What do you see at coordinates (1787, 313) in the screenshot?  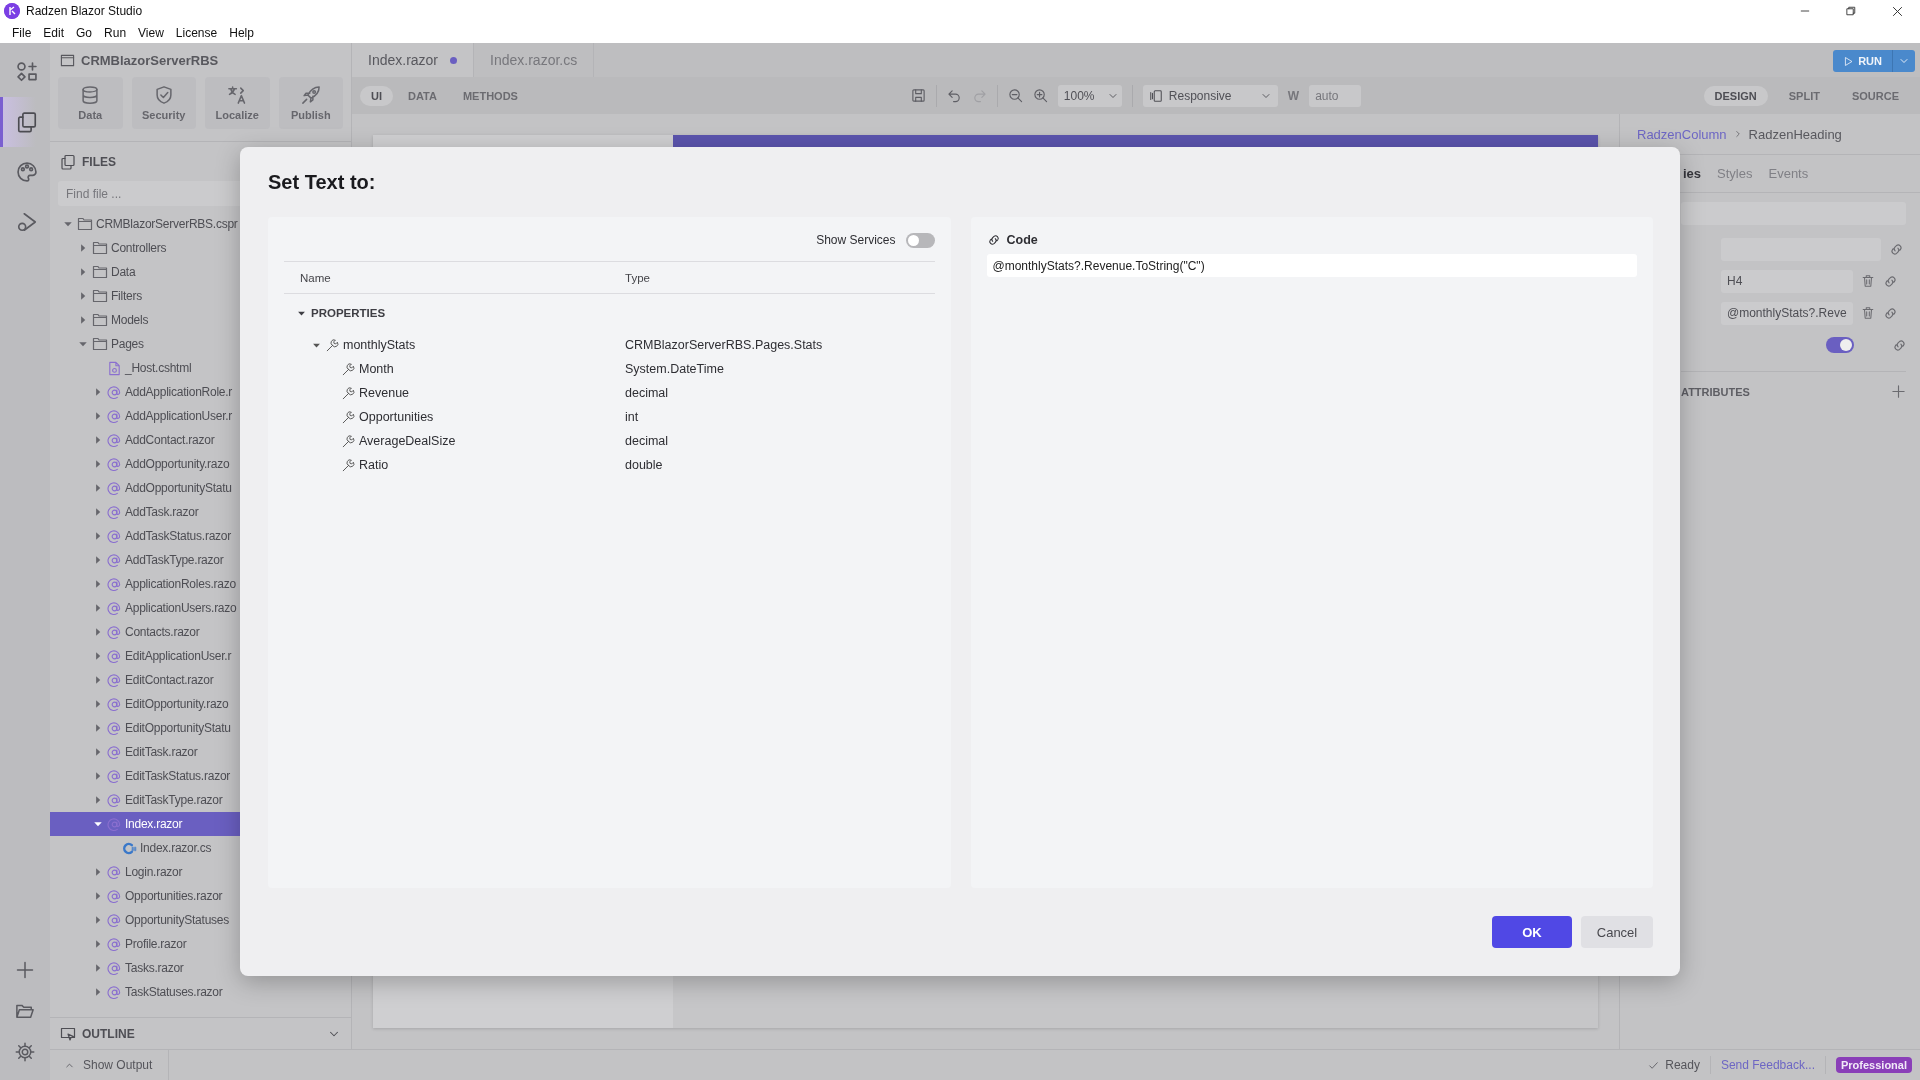 I see `input-field: @monthlyStats?.Reve` at bounding box center [1787, 313].